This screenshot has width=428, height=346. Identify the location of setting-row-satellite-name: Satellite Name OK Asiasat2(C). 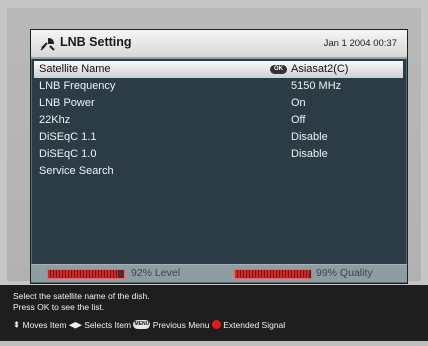
(218, 69).